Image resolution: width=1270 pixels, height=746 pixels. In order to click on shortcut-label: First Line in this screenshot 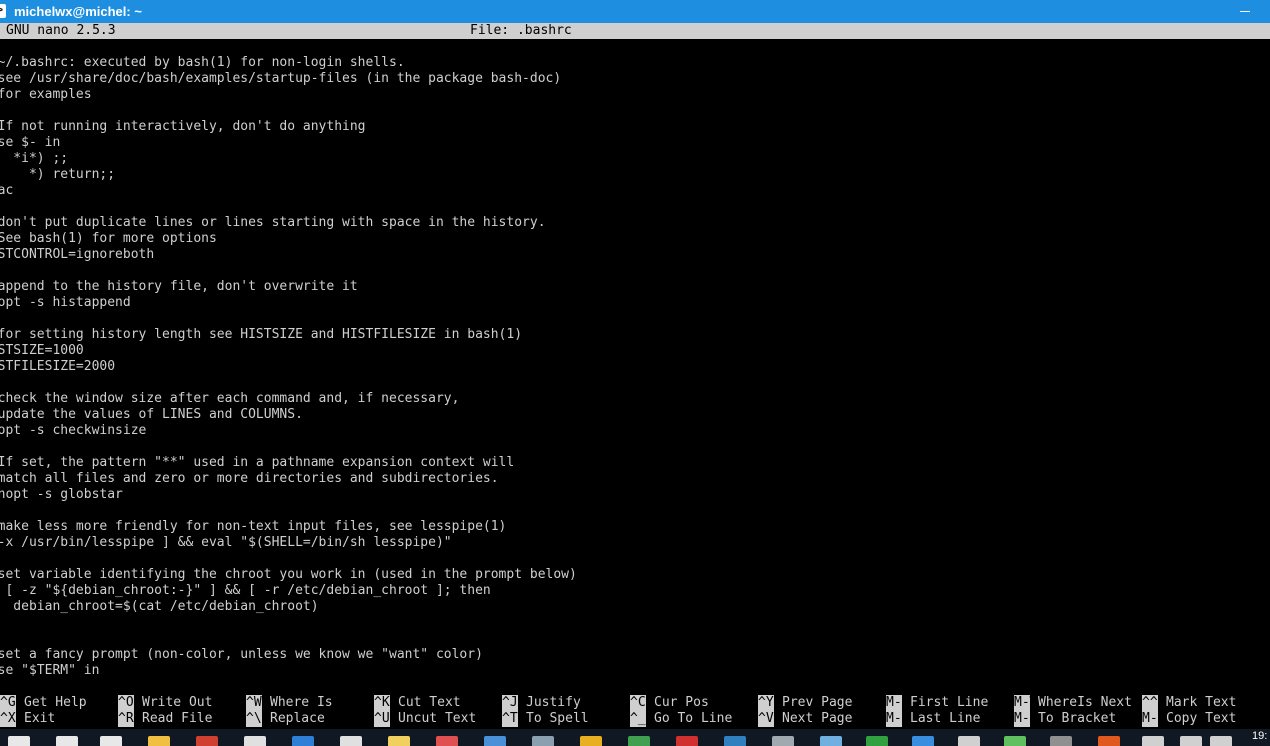, I will do `click(949, 702)`.